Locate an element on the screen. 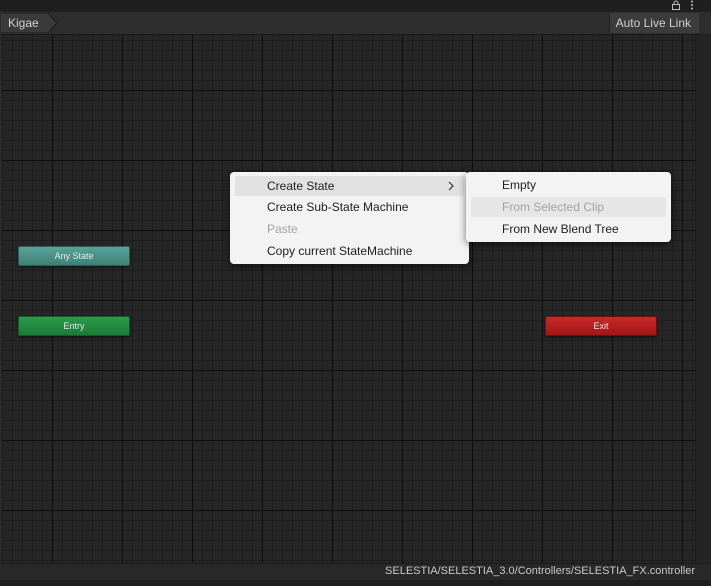 The width and height of the screenshot is (711, 586). submenu-item-label: From Selected Clip is located at coordinates (553, 207).